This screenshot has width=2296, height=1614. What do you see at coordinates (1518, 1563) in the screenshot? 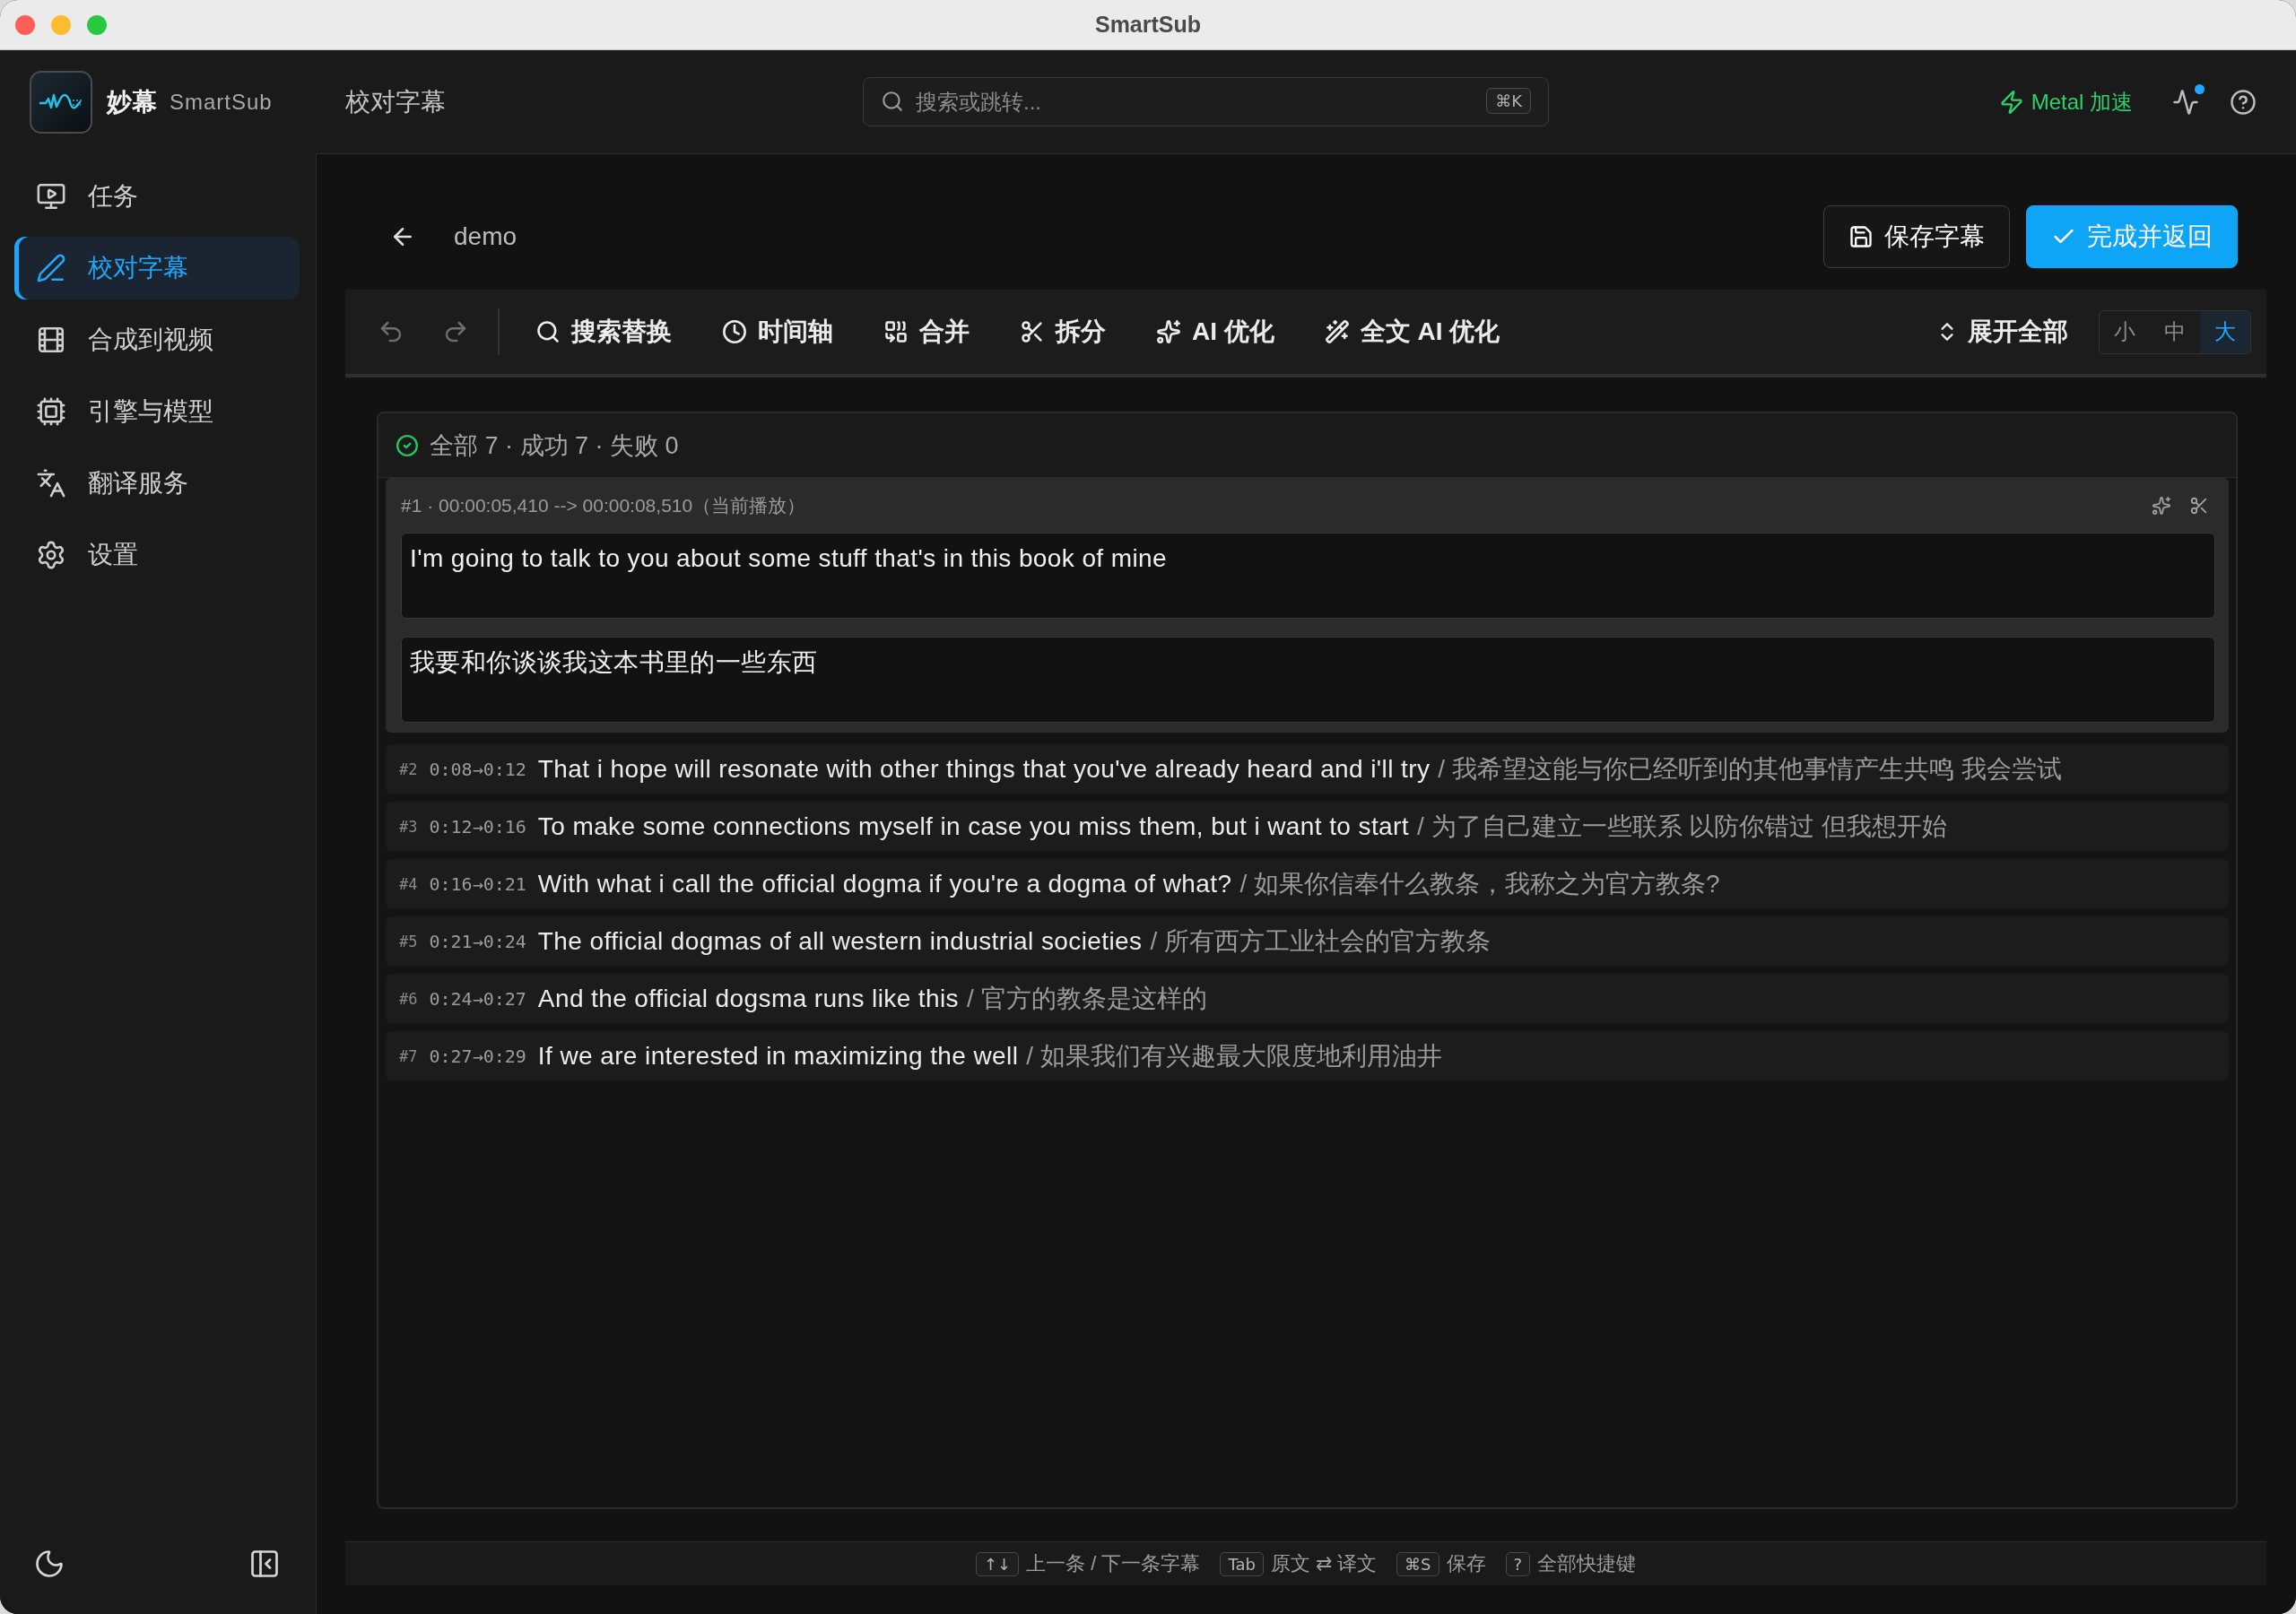
I see `keyboard-key: ?` at bounding box center [1518, 1563].